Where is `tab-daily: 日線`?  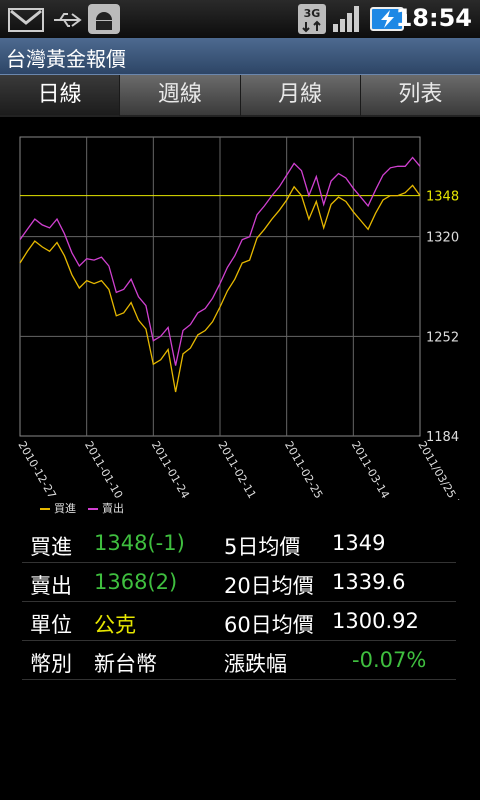 tab-daily: 日線 is located at coordinates (60, 96).